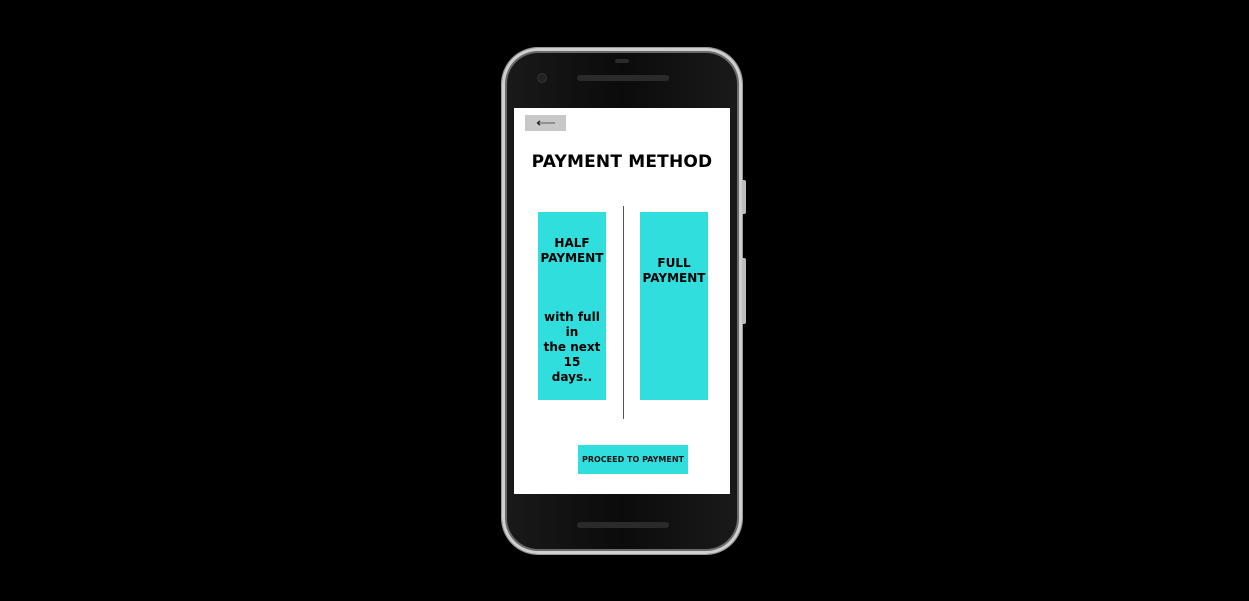  I want to click on back-button, so click(545, 123).